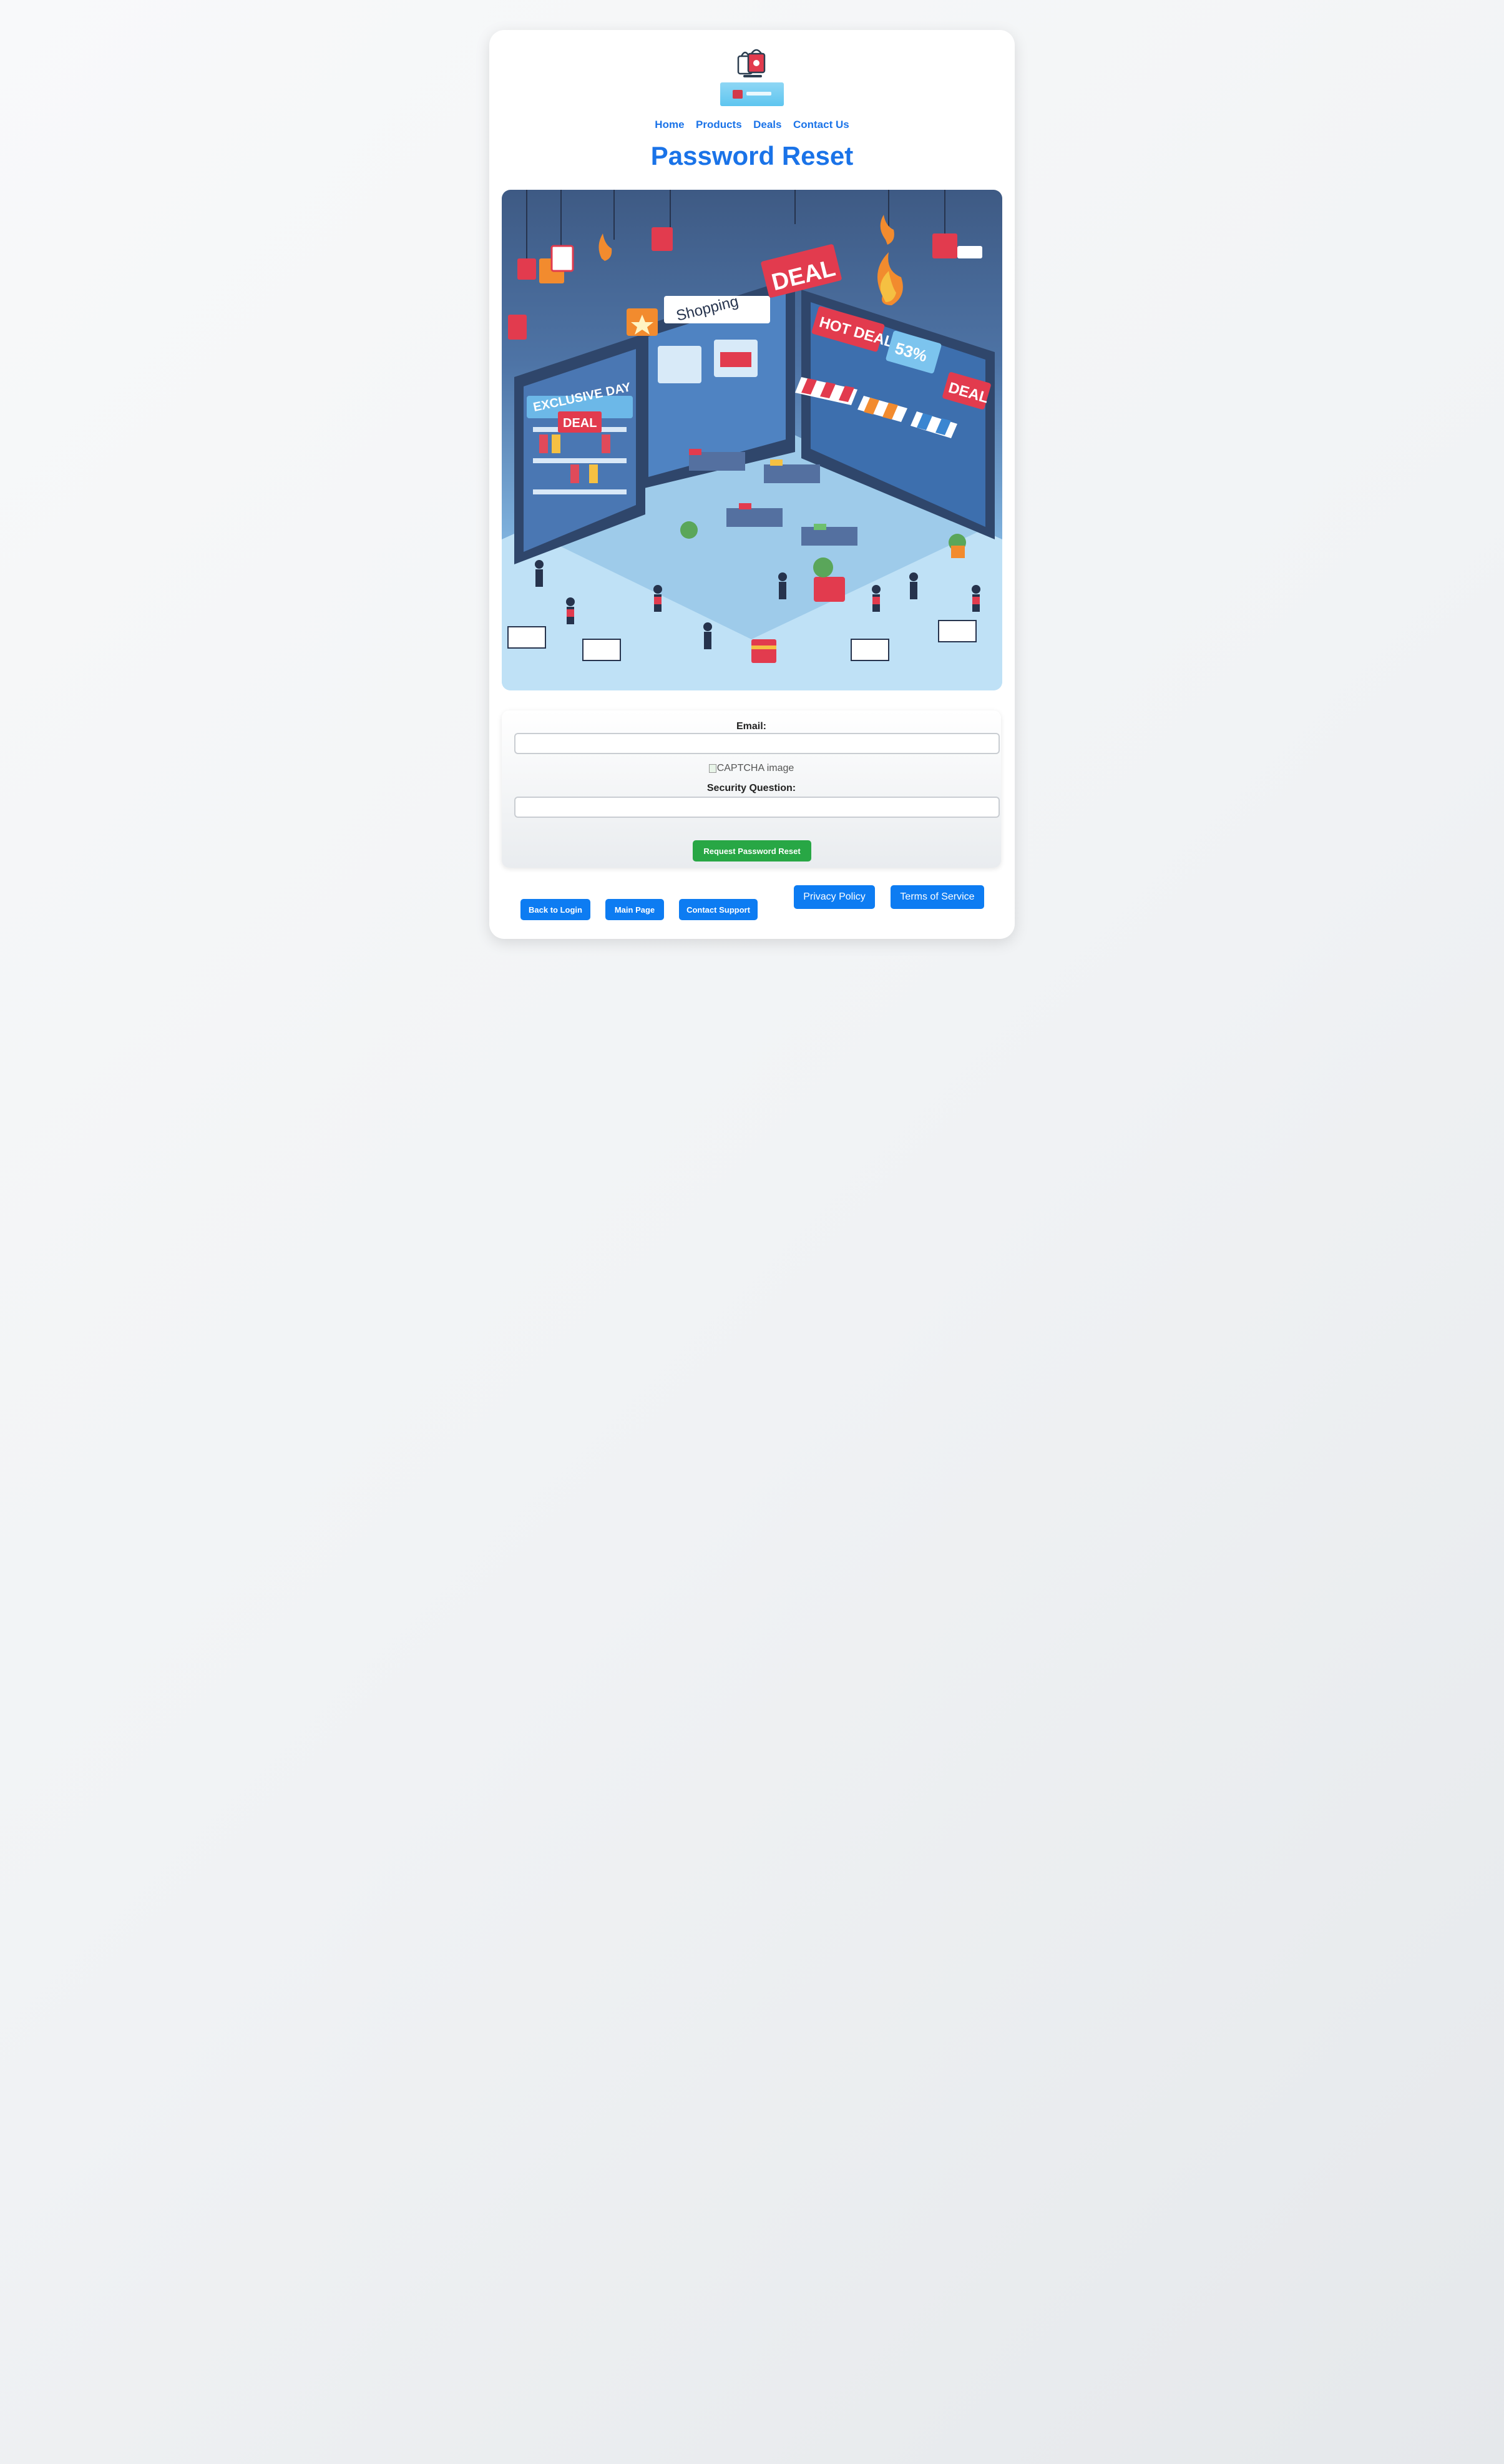  I want to click on back-to-login-button: Back to Login, so click(555, 909).